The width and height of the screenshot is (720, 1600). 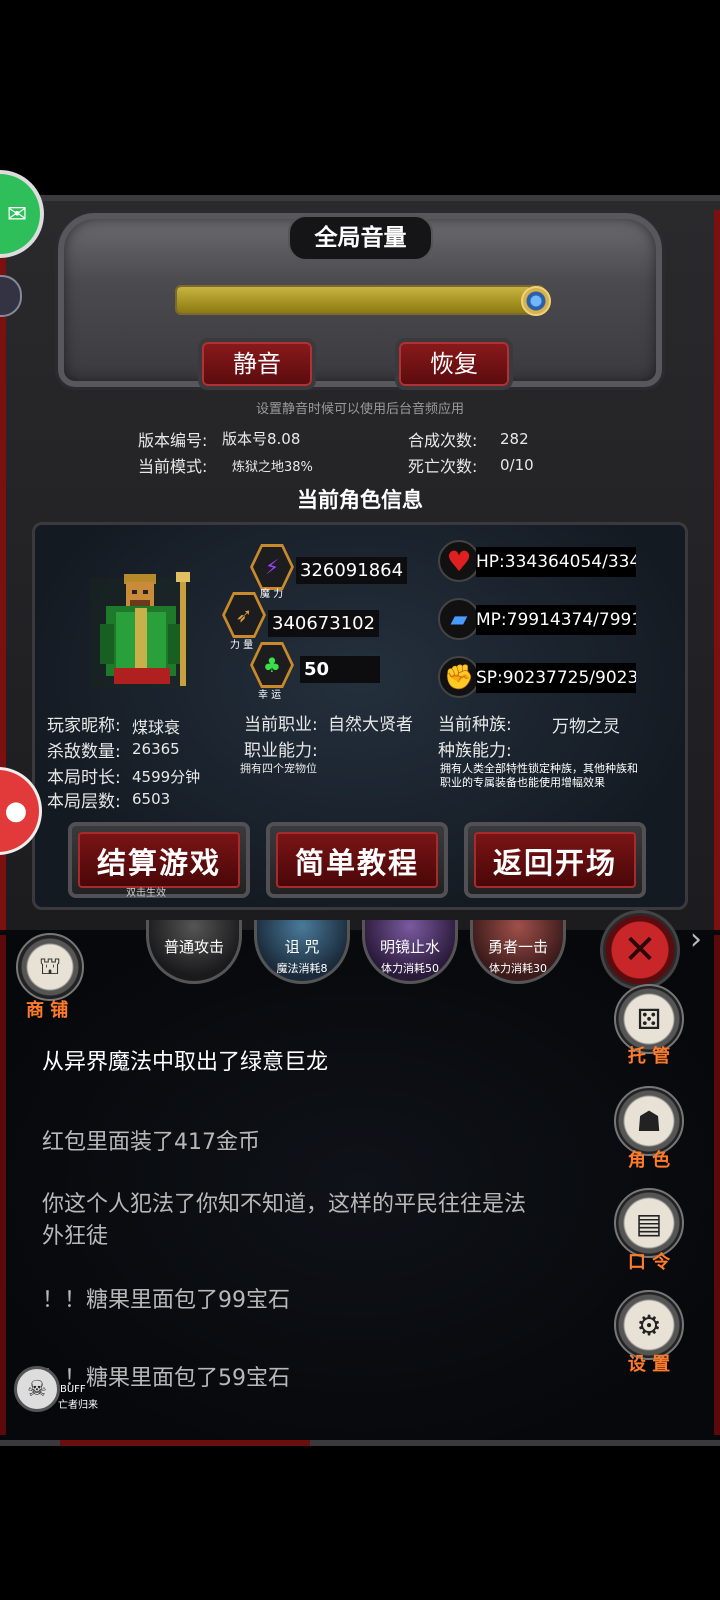 What do you see at coordinates (272, 594) in the screenshot?
I see `magic-caption: 魔 力` at bounding box center [272, 594].